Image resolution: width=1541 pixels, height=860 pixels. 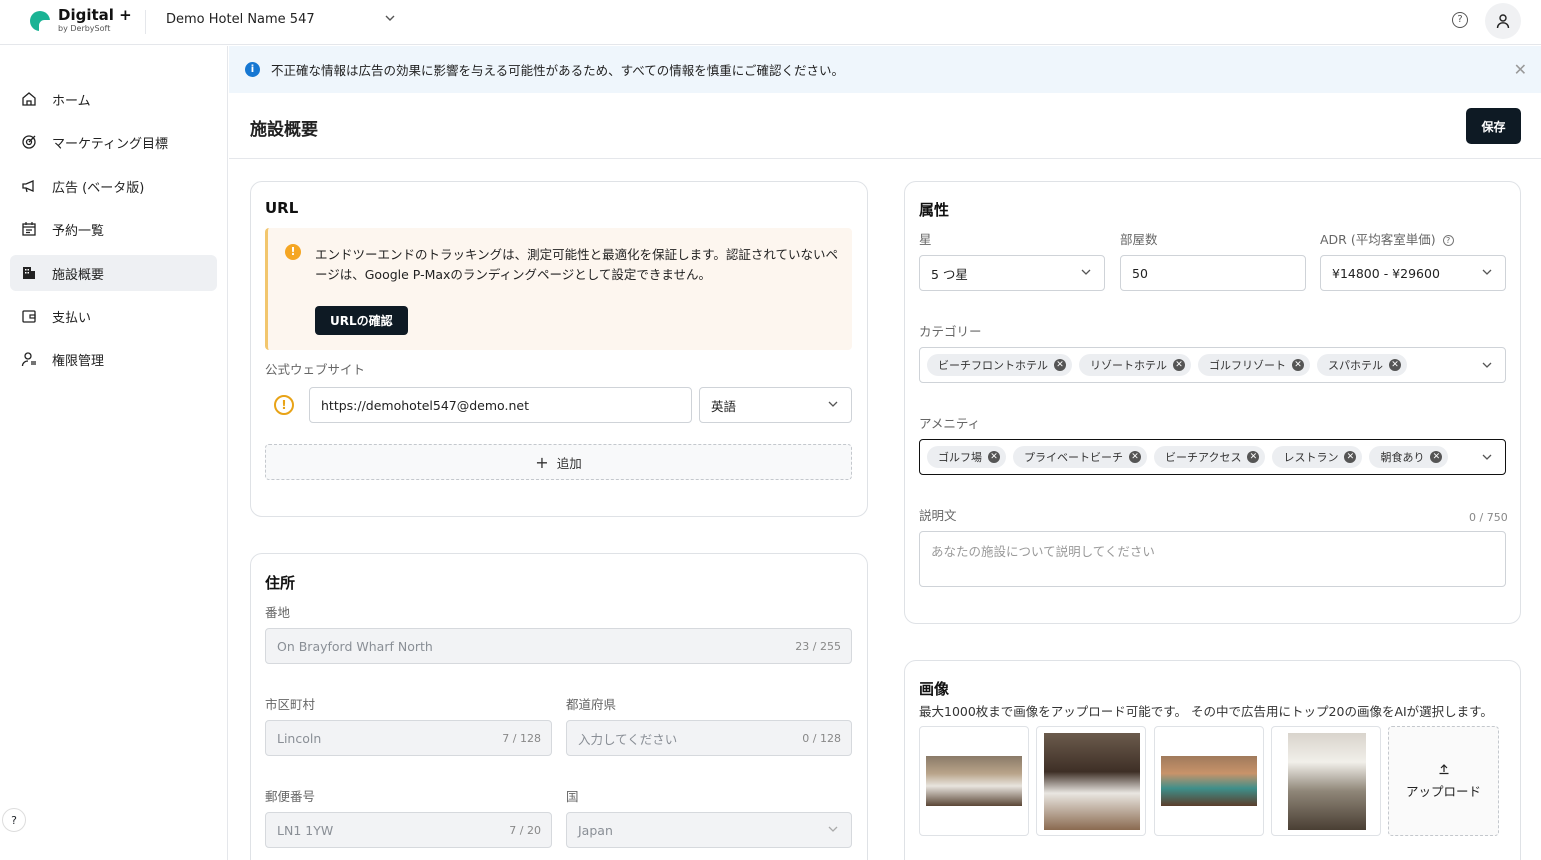 I want to click on sidebar-item-label: ホーム, so click(x=71, y=101).